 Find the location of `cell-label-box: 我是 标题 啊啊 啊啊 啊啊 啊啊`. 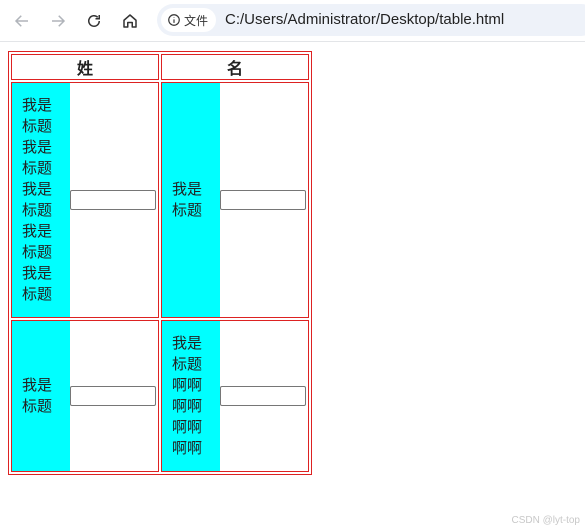

cell-label-box: 我是 标题 啊啊 啊啊 啊啊 啊啊 is located at coordinates (191, 396).